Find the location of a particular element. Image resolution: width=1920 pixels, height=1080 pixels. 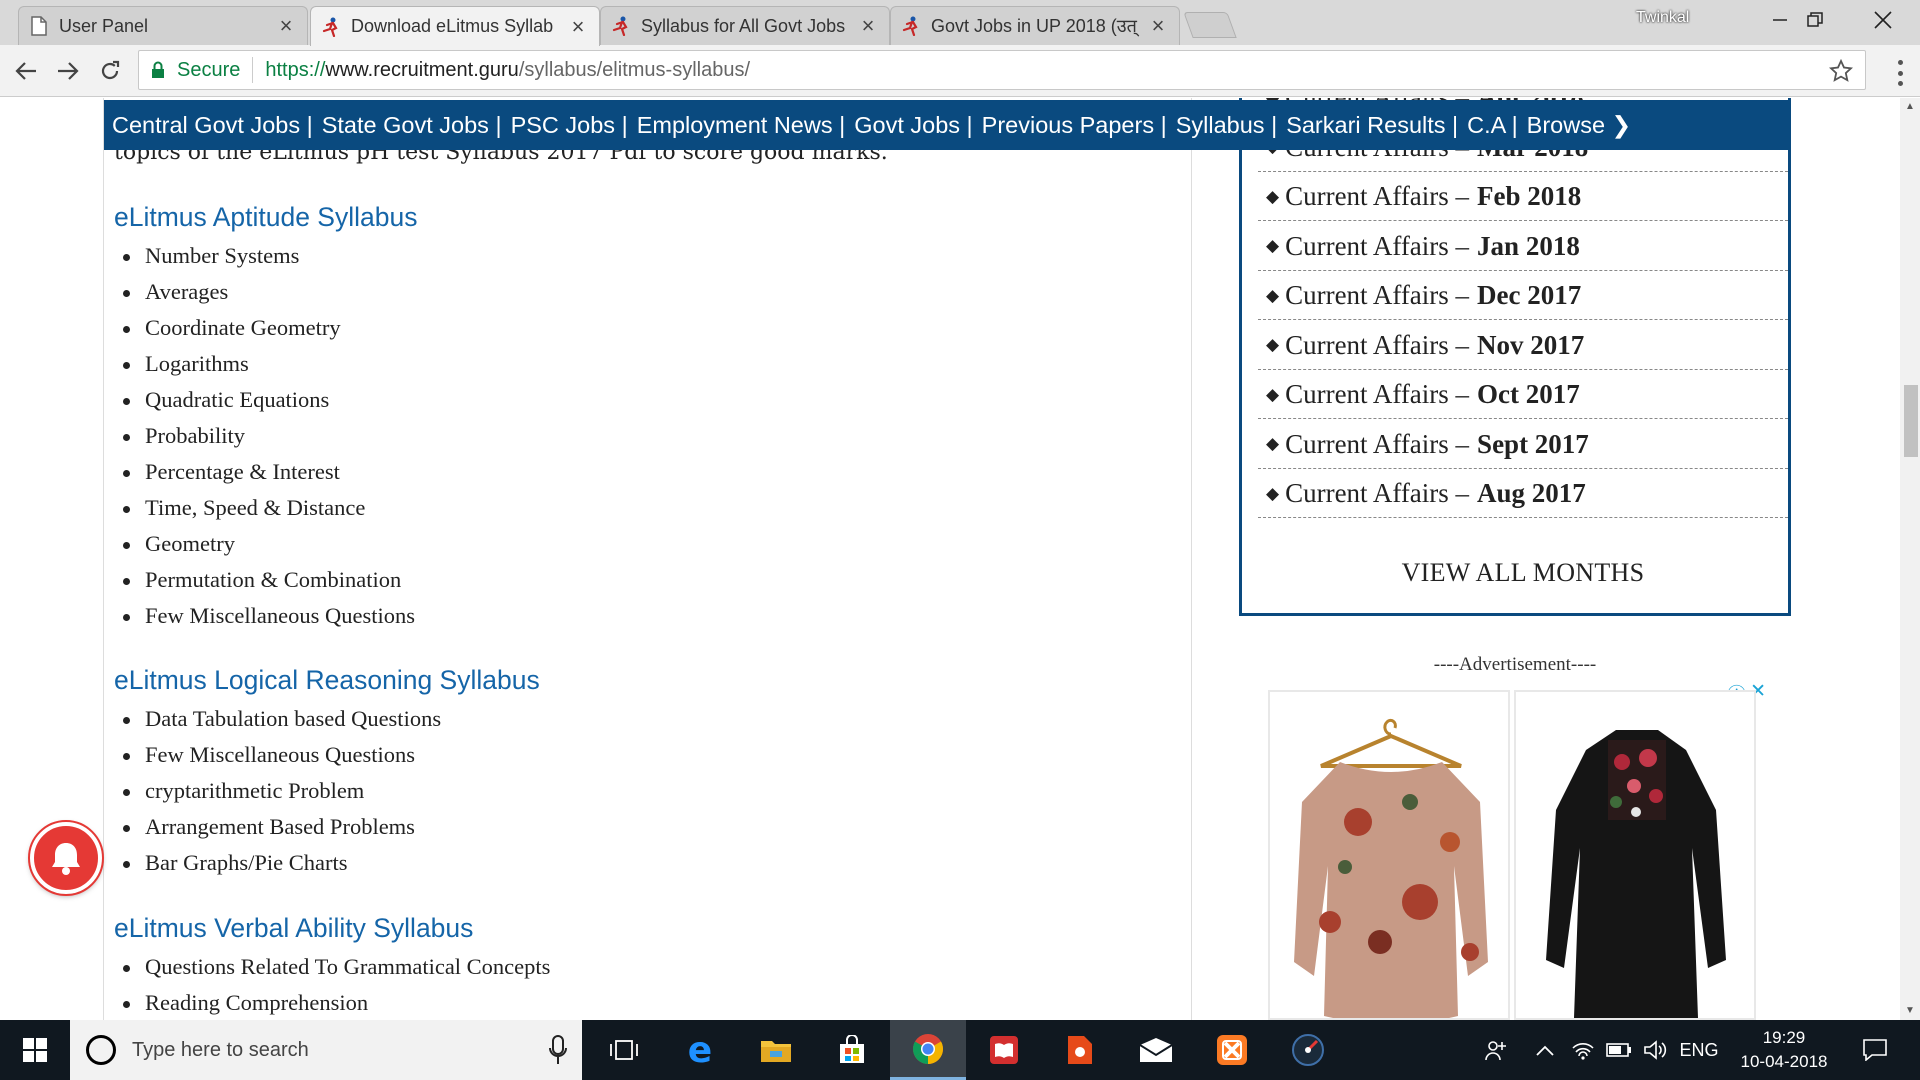

tab-syllabus-govt-jobs: Syllabus for All Govt Jobs × is located at coordinates (745, 25).